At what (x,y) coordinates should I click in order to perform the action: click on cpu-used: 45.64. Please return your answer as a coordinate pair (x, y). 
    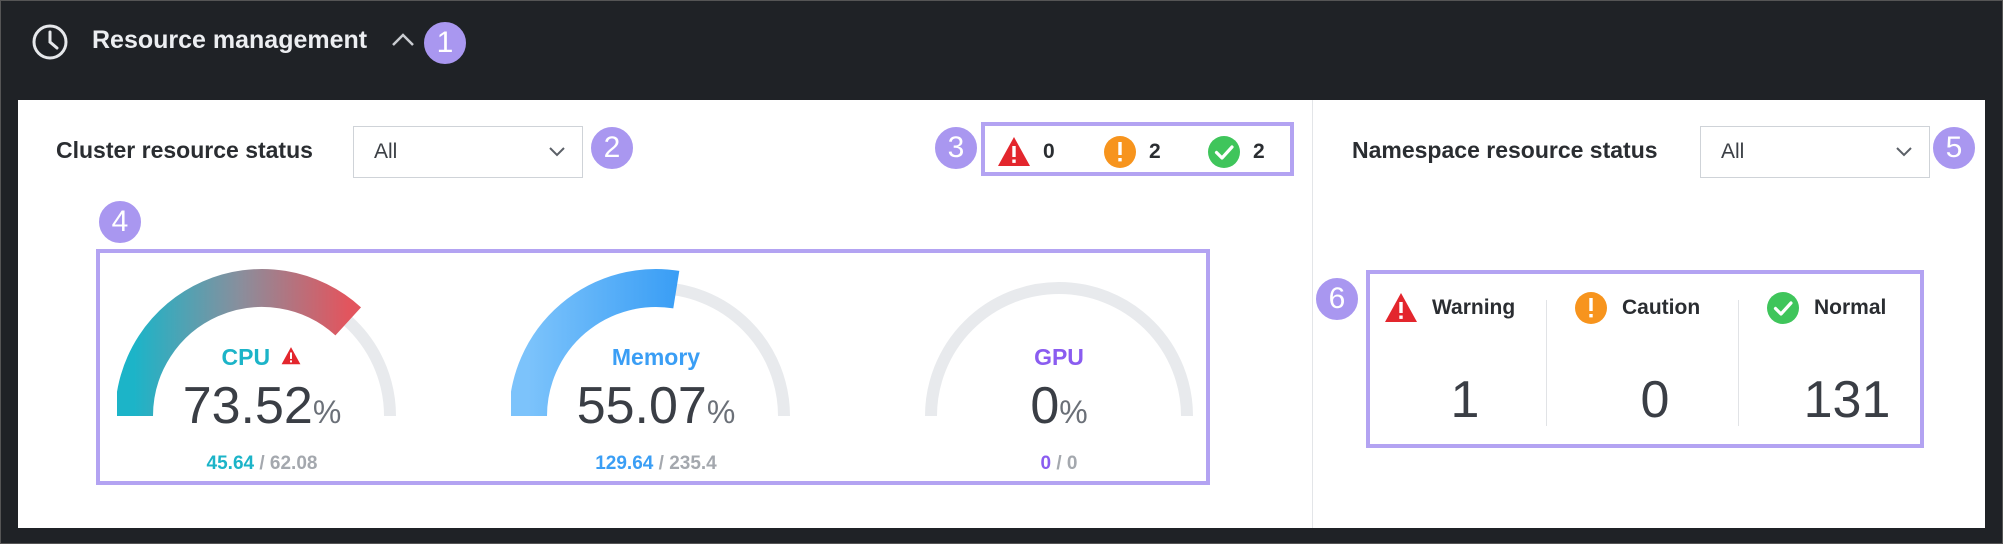
    Looking at the image, I should click on (230, 463).